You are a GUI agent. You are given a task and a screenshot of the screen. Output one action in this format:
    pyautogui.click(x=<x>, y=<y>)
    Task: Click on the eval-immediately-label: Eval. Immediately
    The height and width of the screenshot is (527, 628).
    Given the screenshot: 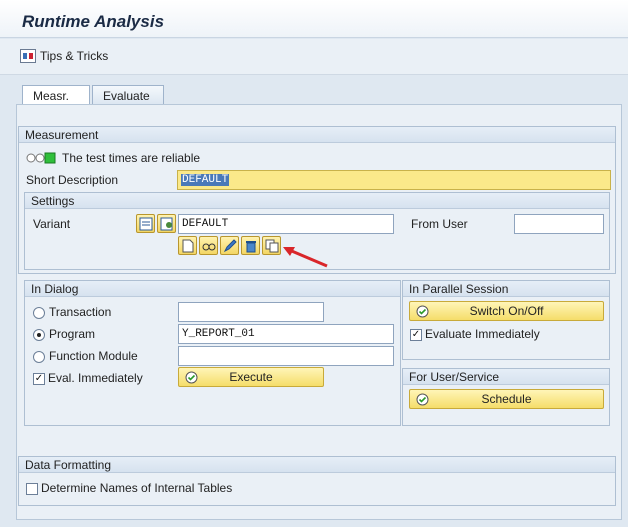 What is the action you would take?
    pyautogui.click(x=95, y=378)
    